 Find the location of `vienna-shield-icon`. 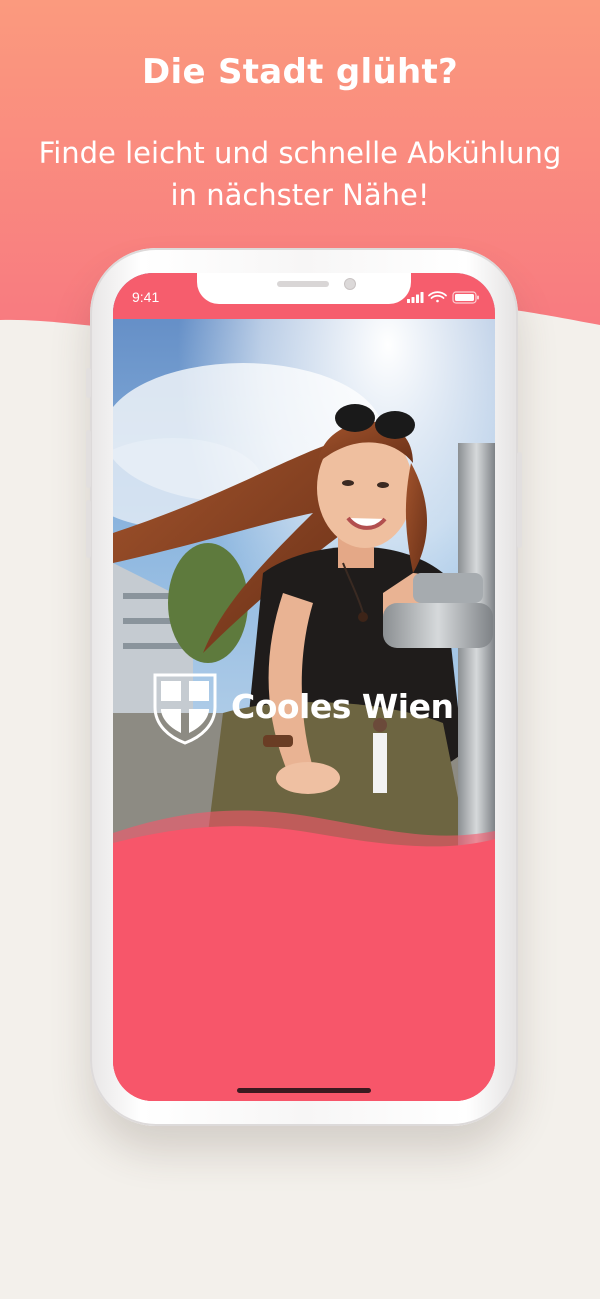

vienna-shield-icon is located at coordinates (185, 709).